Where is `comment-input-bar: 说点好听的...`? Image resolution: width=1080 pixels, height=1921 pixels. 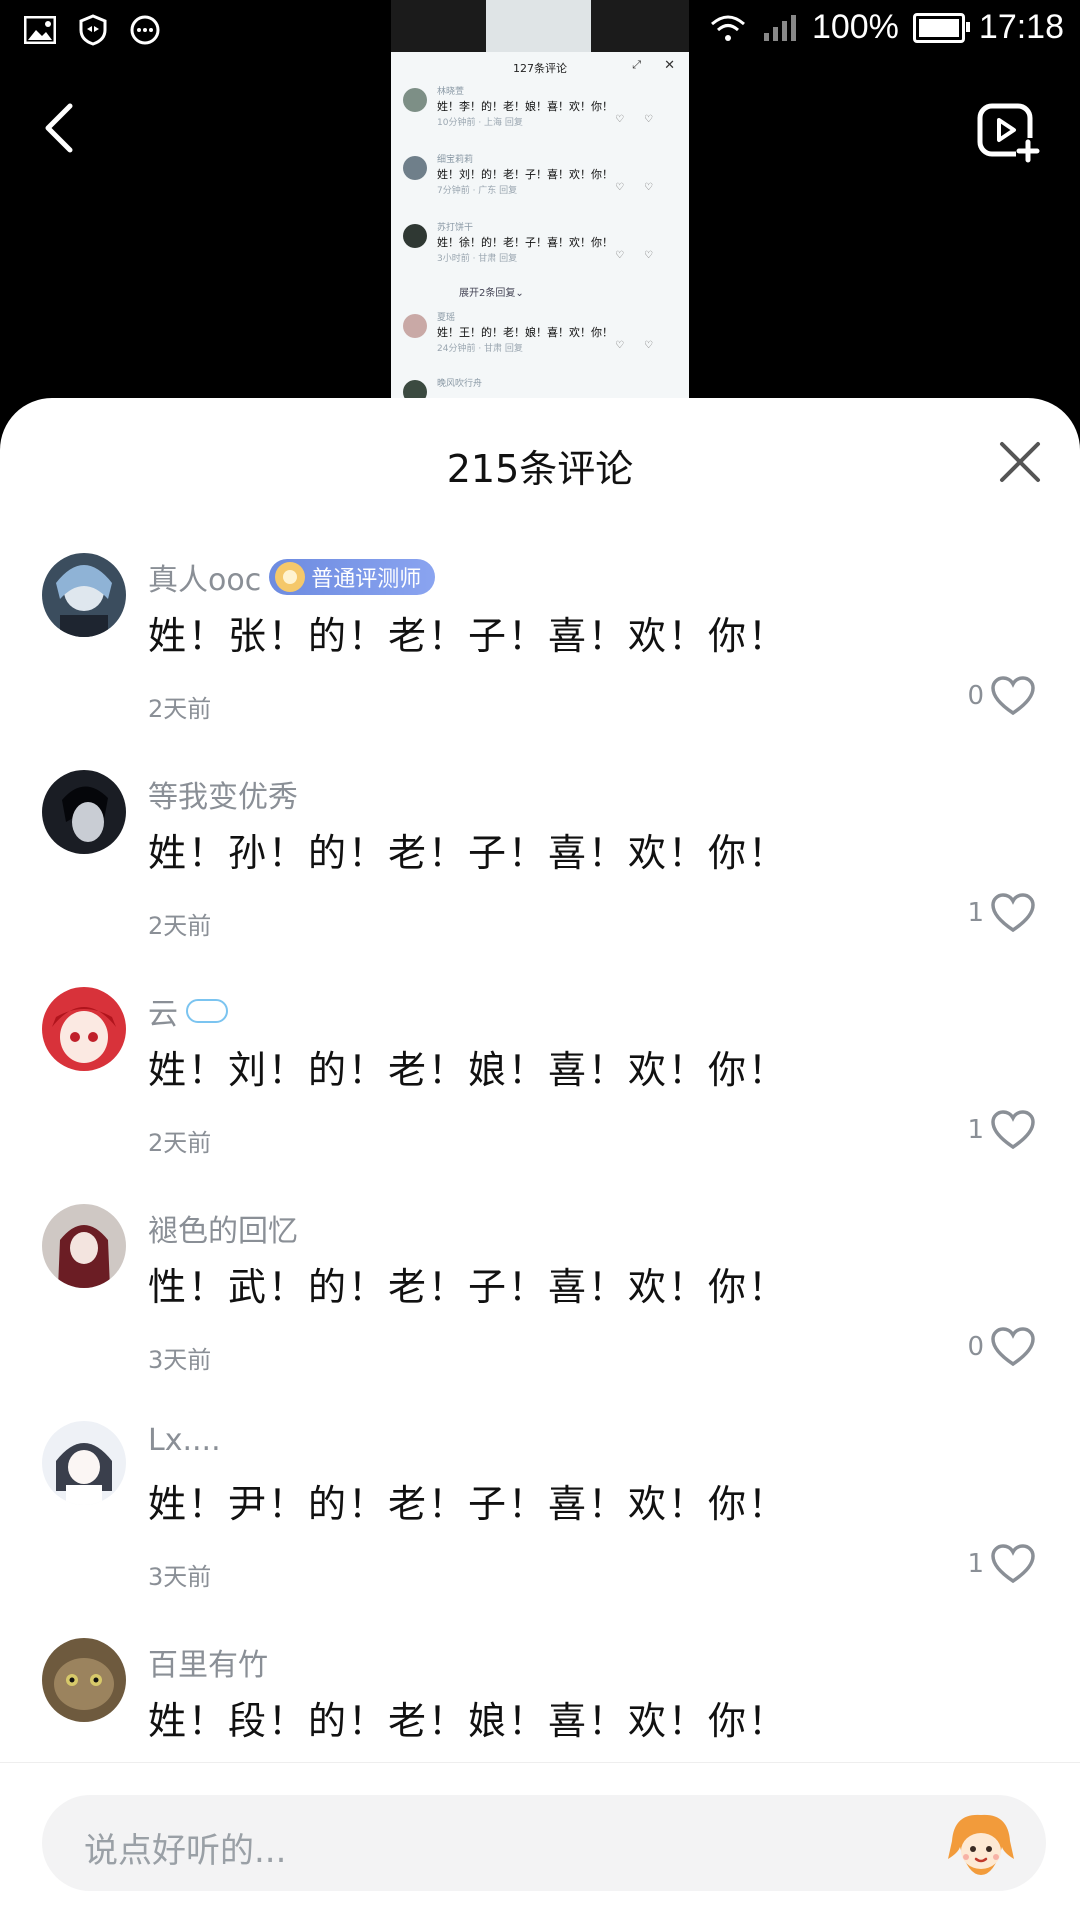 comment-input-bar: 说点好听的... is located at coordinates (540, 1841).